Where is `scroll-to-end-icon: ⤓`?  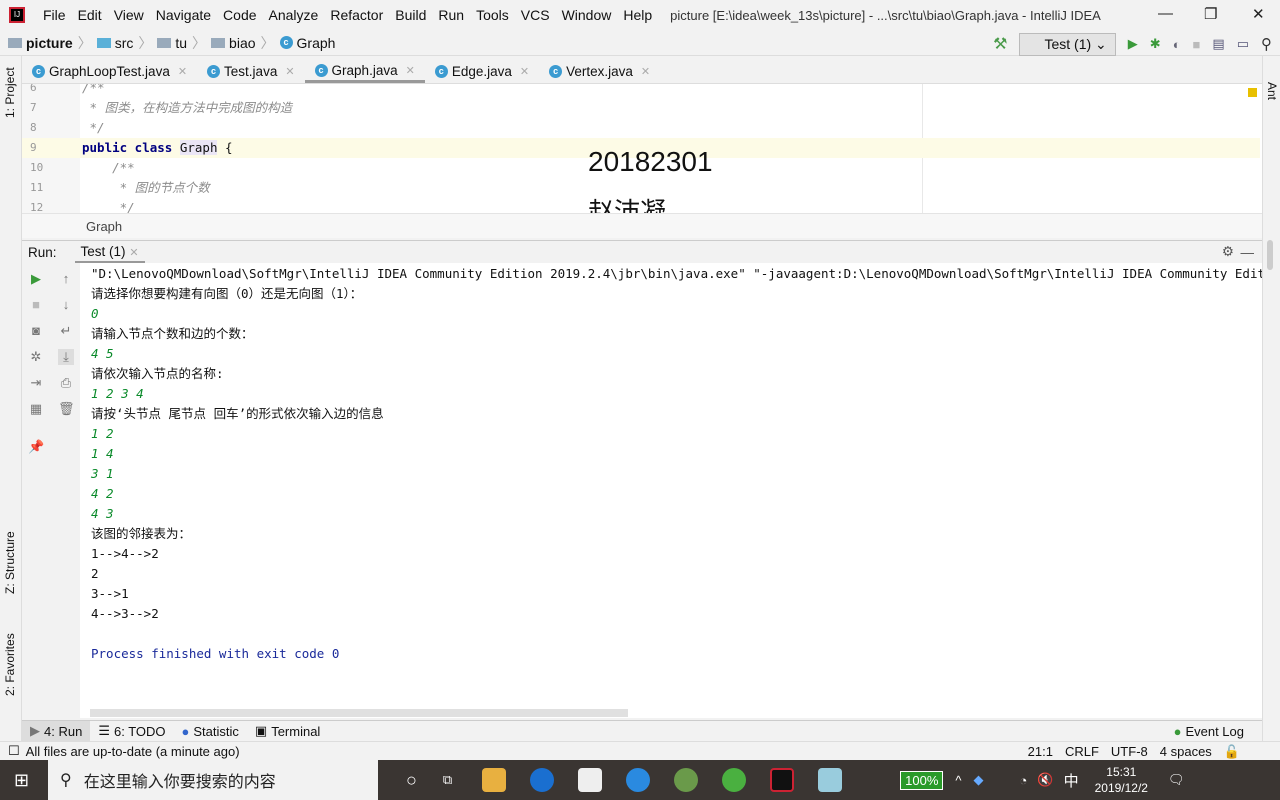
scroll-to-end-icon: ⤓ is located at coordinates (66, 357).